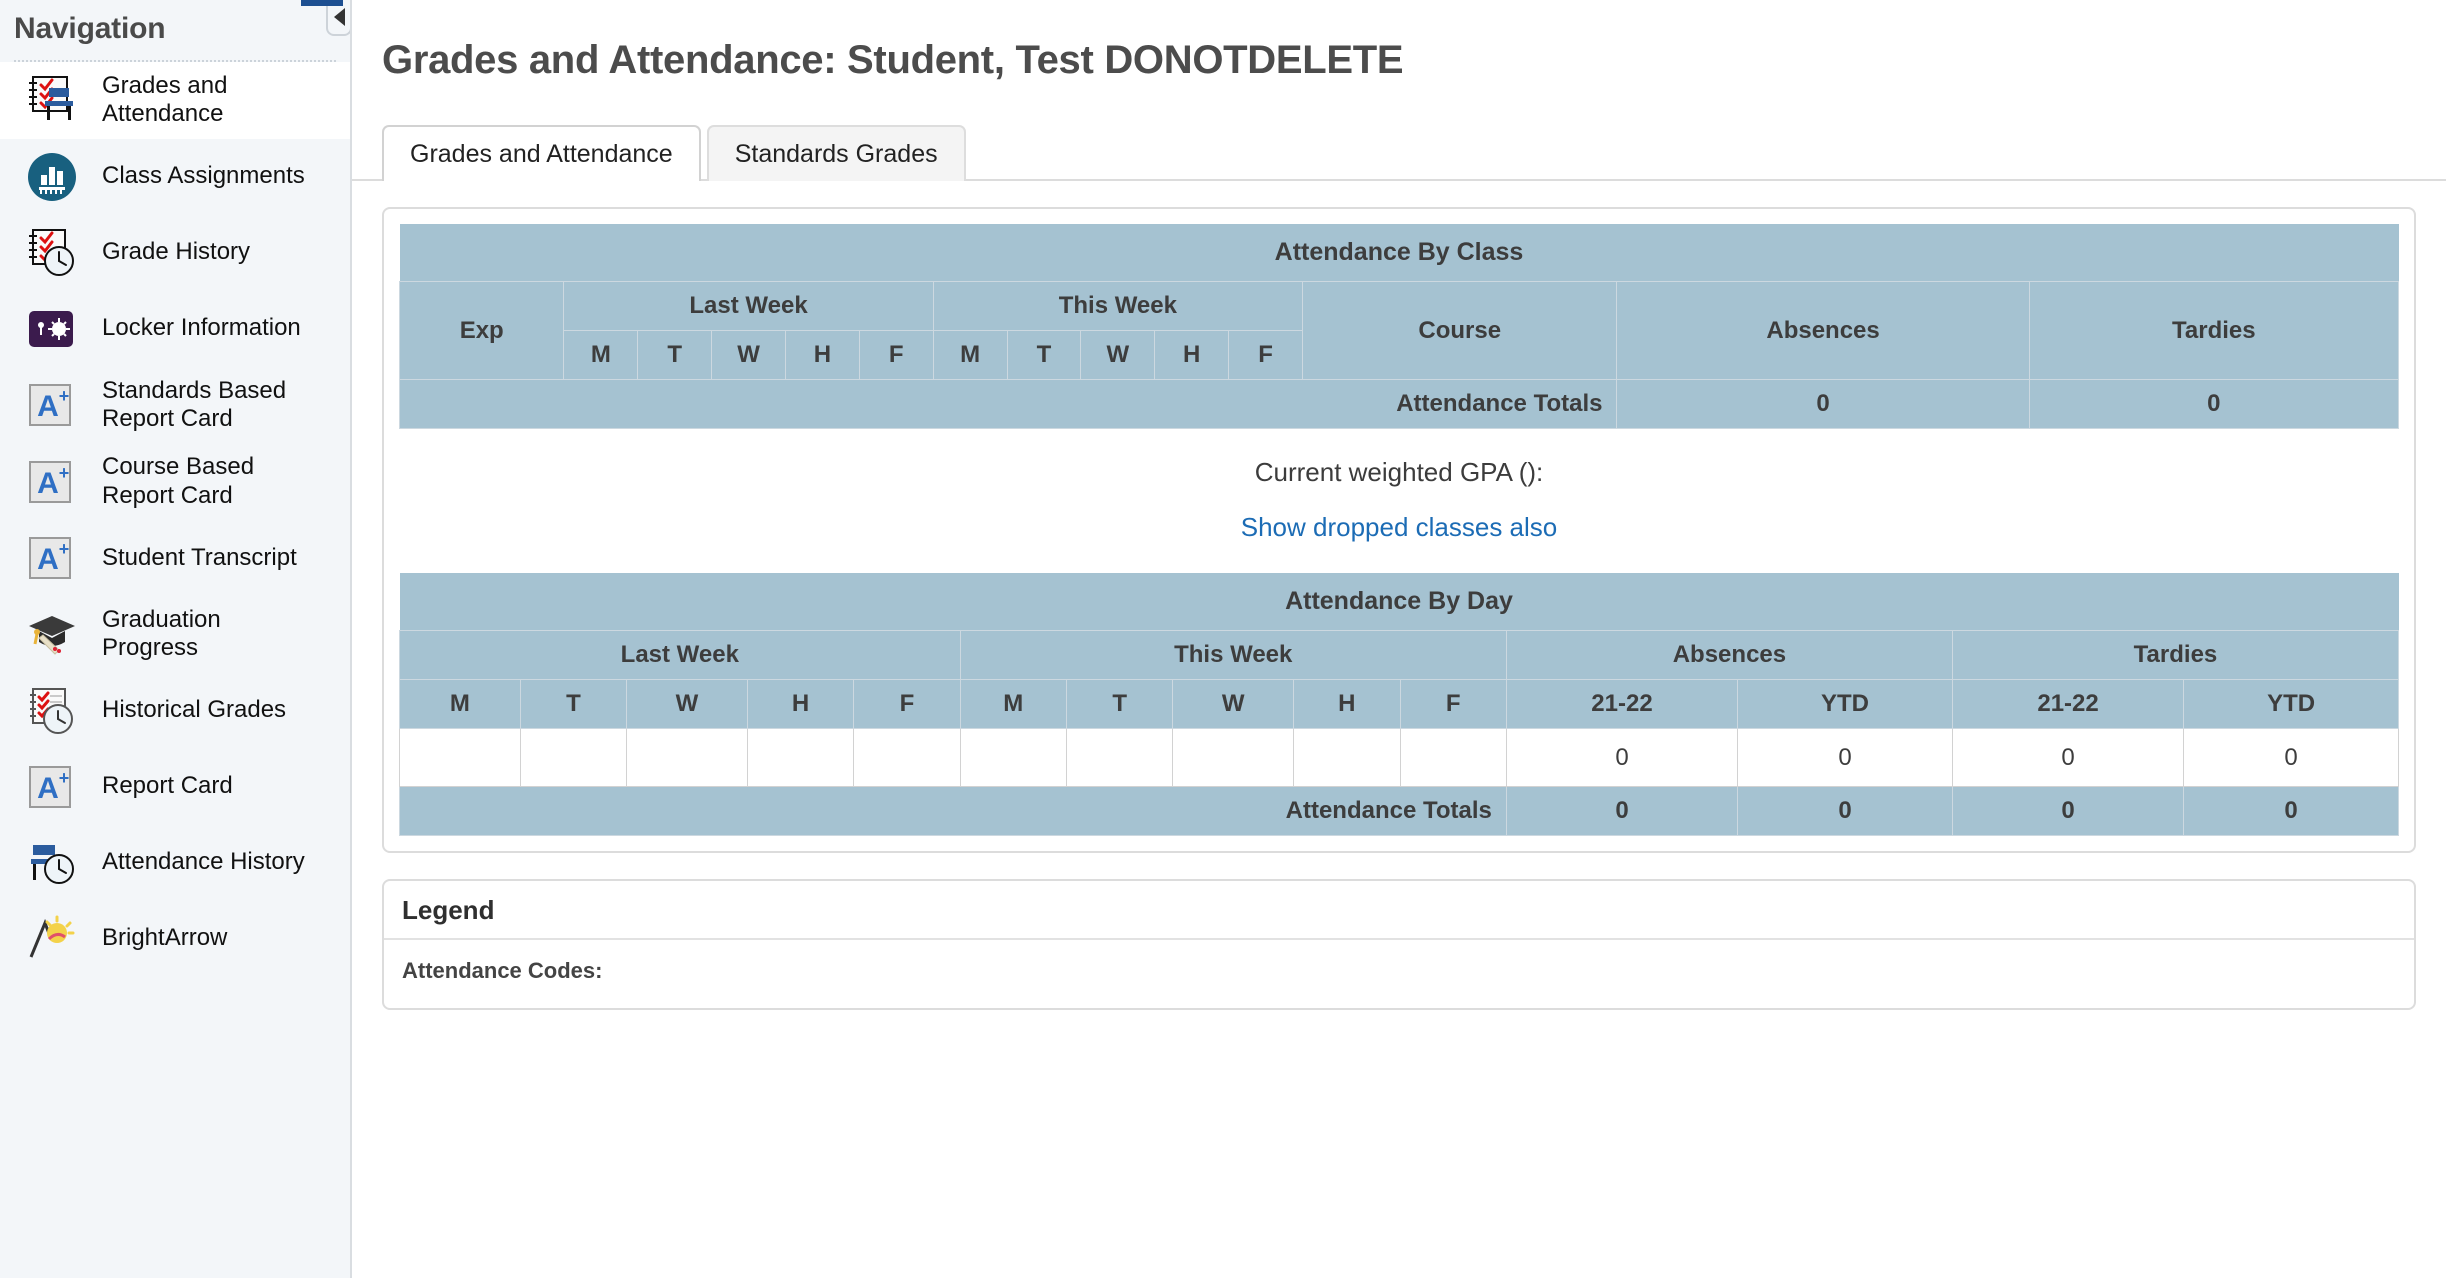  I want to click on sidebar-item-standards-based-report-card: A + Standards Based Report Card, so click(175, 405).